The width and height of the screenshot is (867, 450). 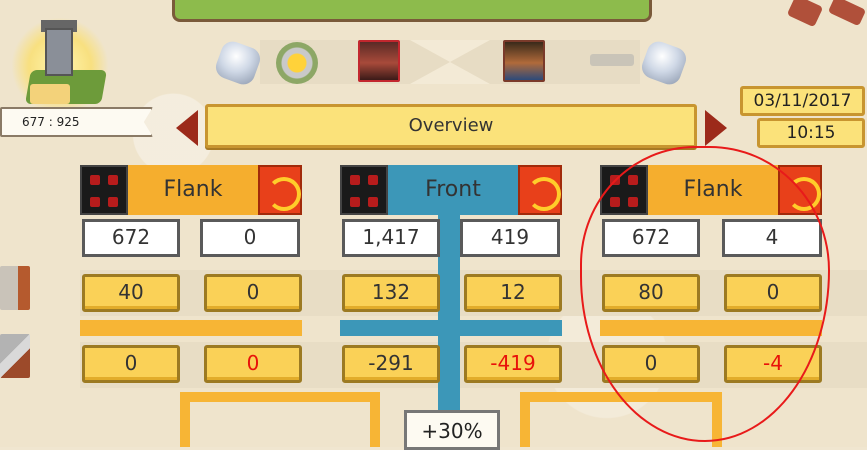 I want to click on overview-title: Overview, so click(x=451, y=126).